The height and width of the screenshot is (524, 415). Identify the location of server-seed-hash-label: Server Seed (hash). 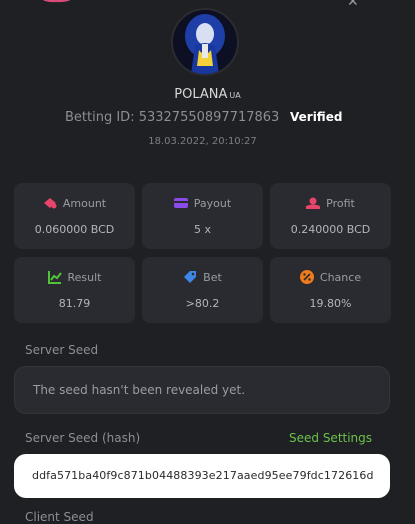
(83, 438).